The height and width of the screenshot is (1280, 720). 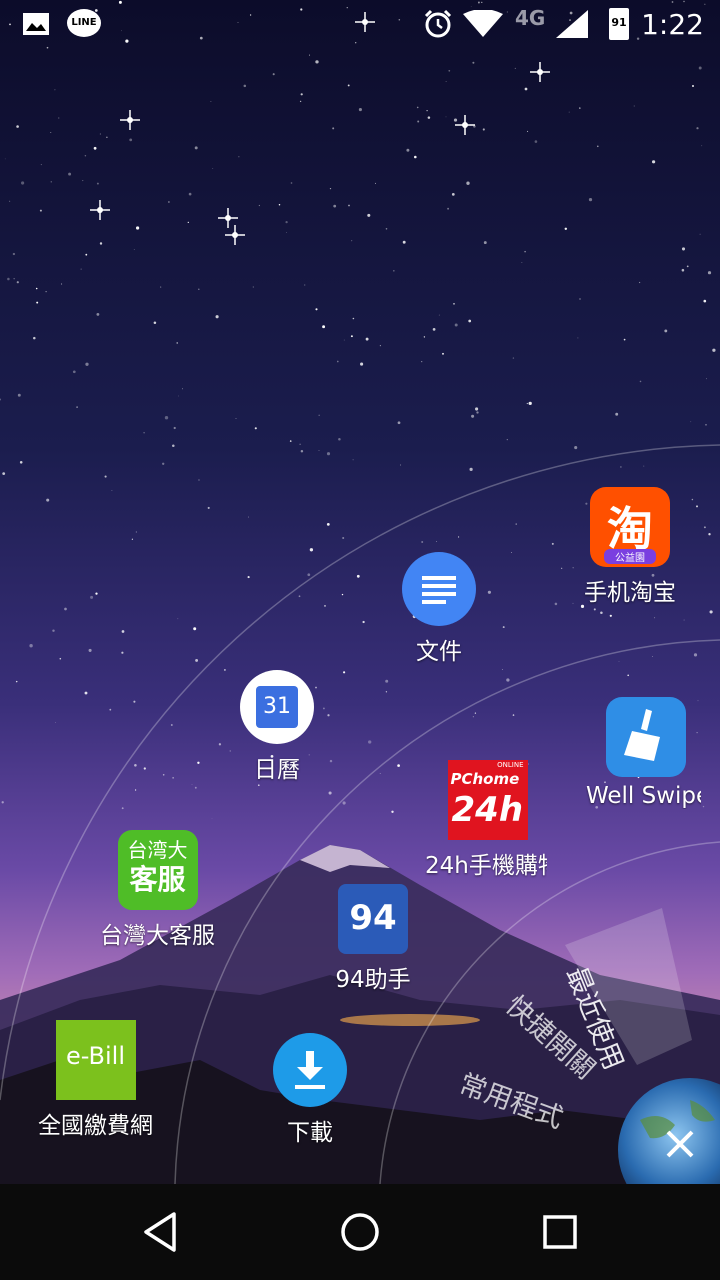 I want to click on line-icon: LINE, so click(x=84, y=23).